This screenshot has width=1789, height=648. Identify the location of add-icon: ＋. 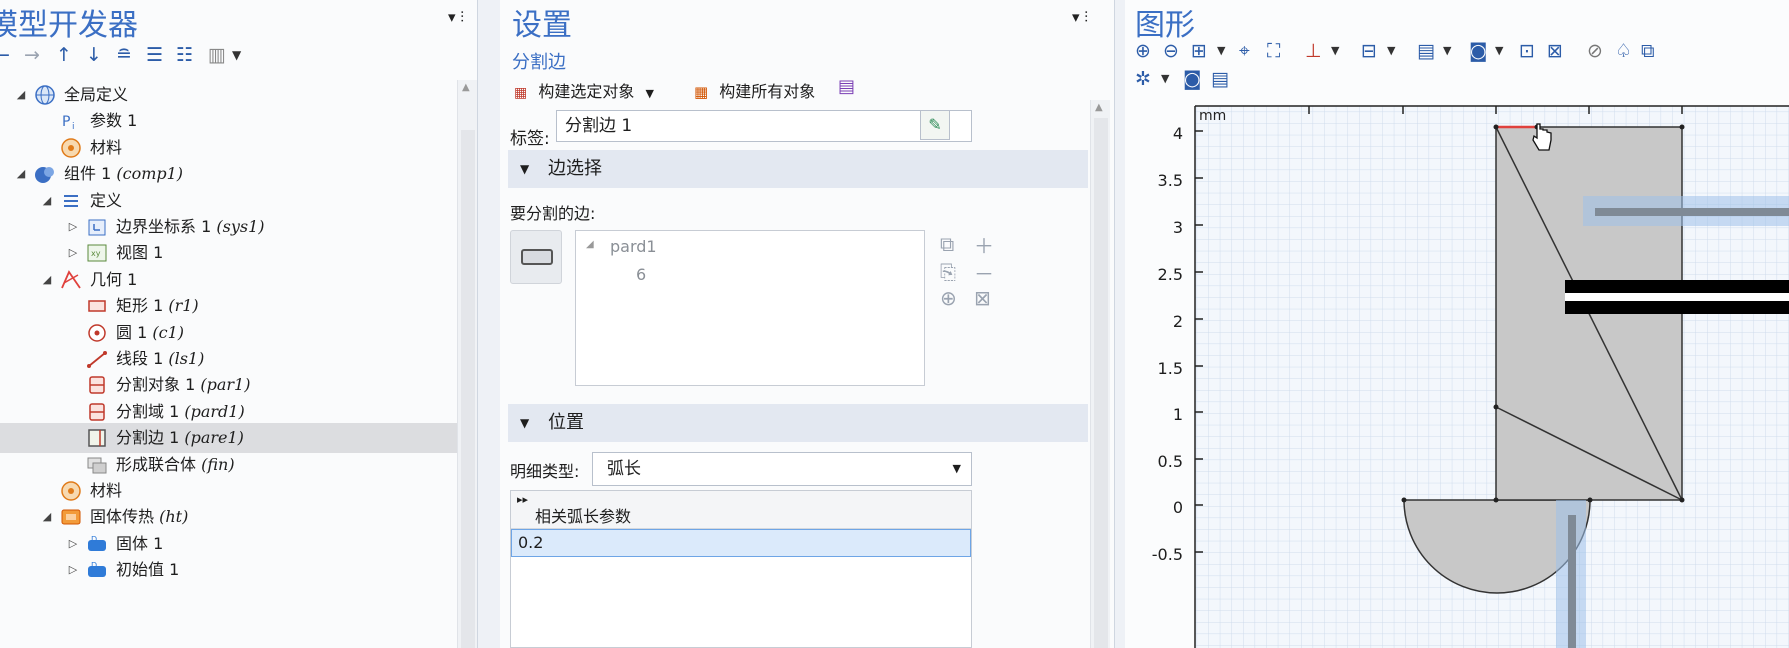
(984, 244).